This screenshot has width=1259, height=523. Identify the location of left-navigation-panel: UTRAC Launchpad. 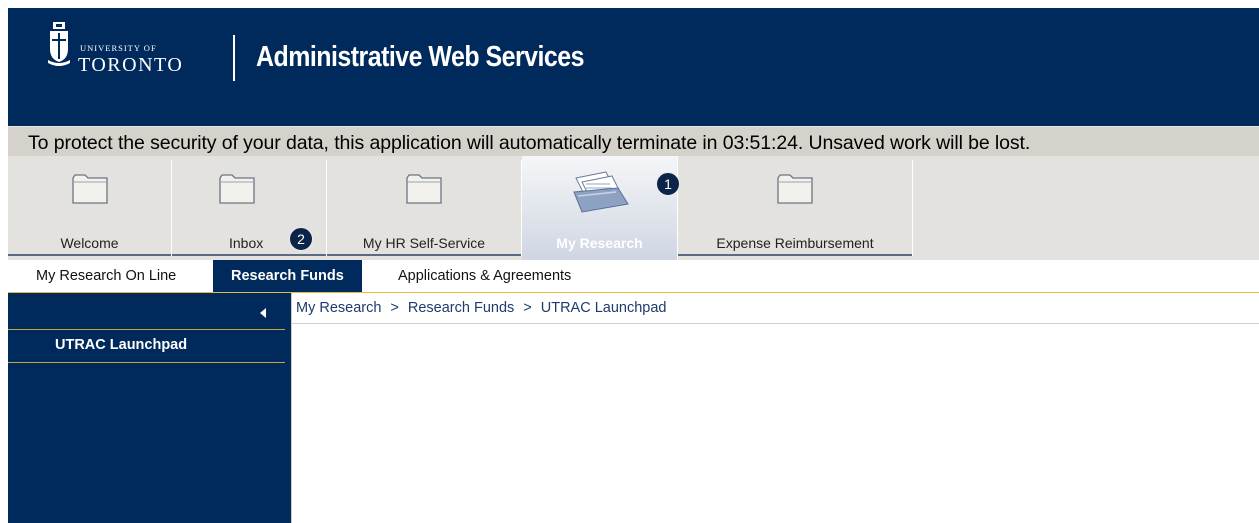
(146, 408).